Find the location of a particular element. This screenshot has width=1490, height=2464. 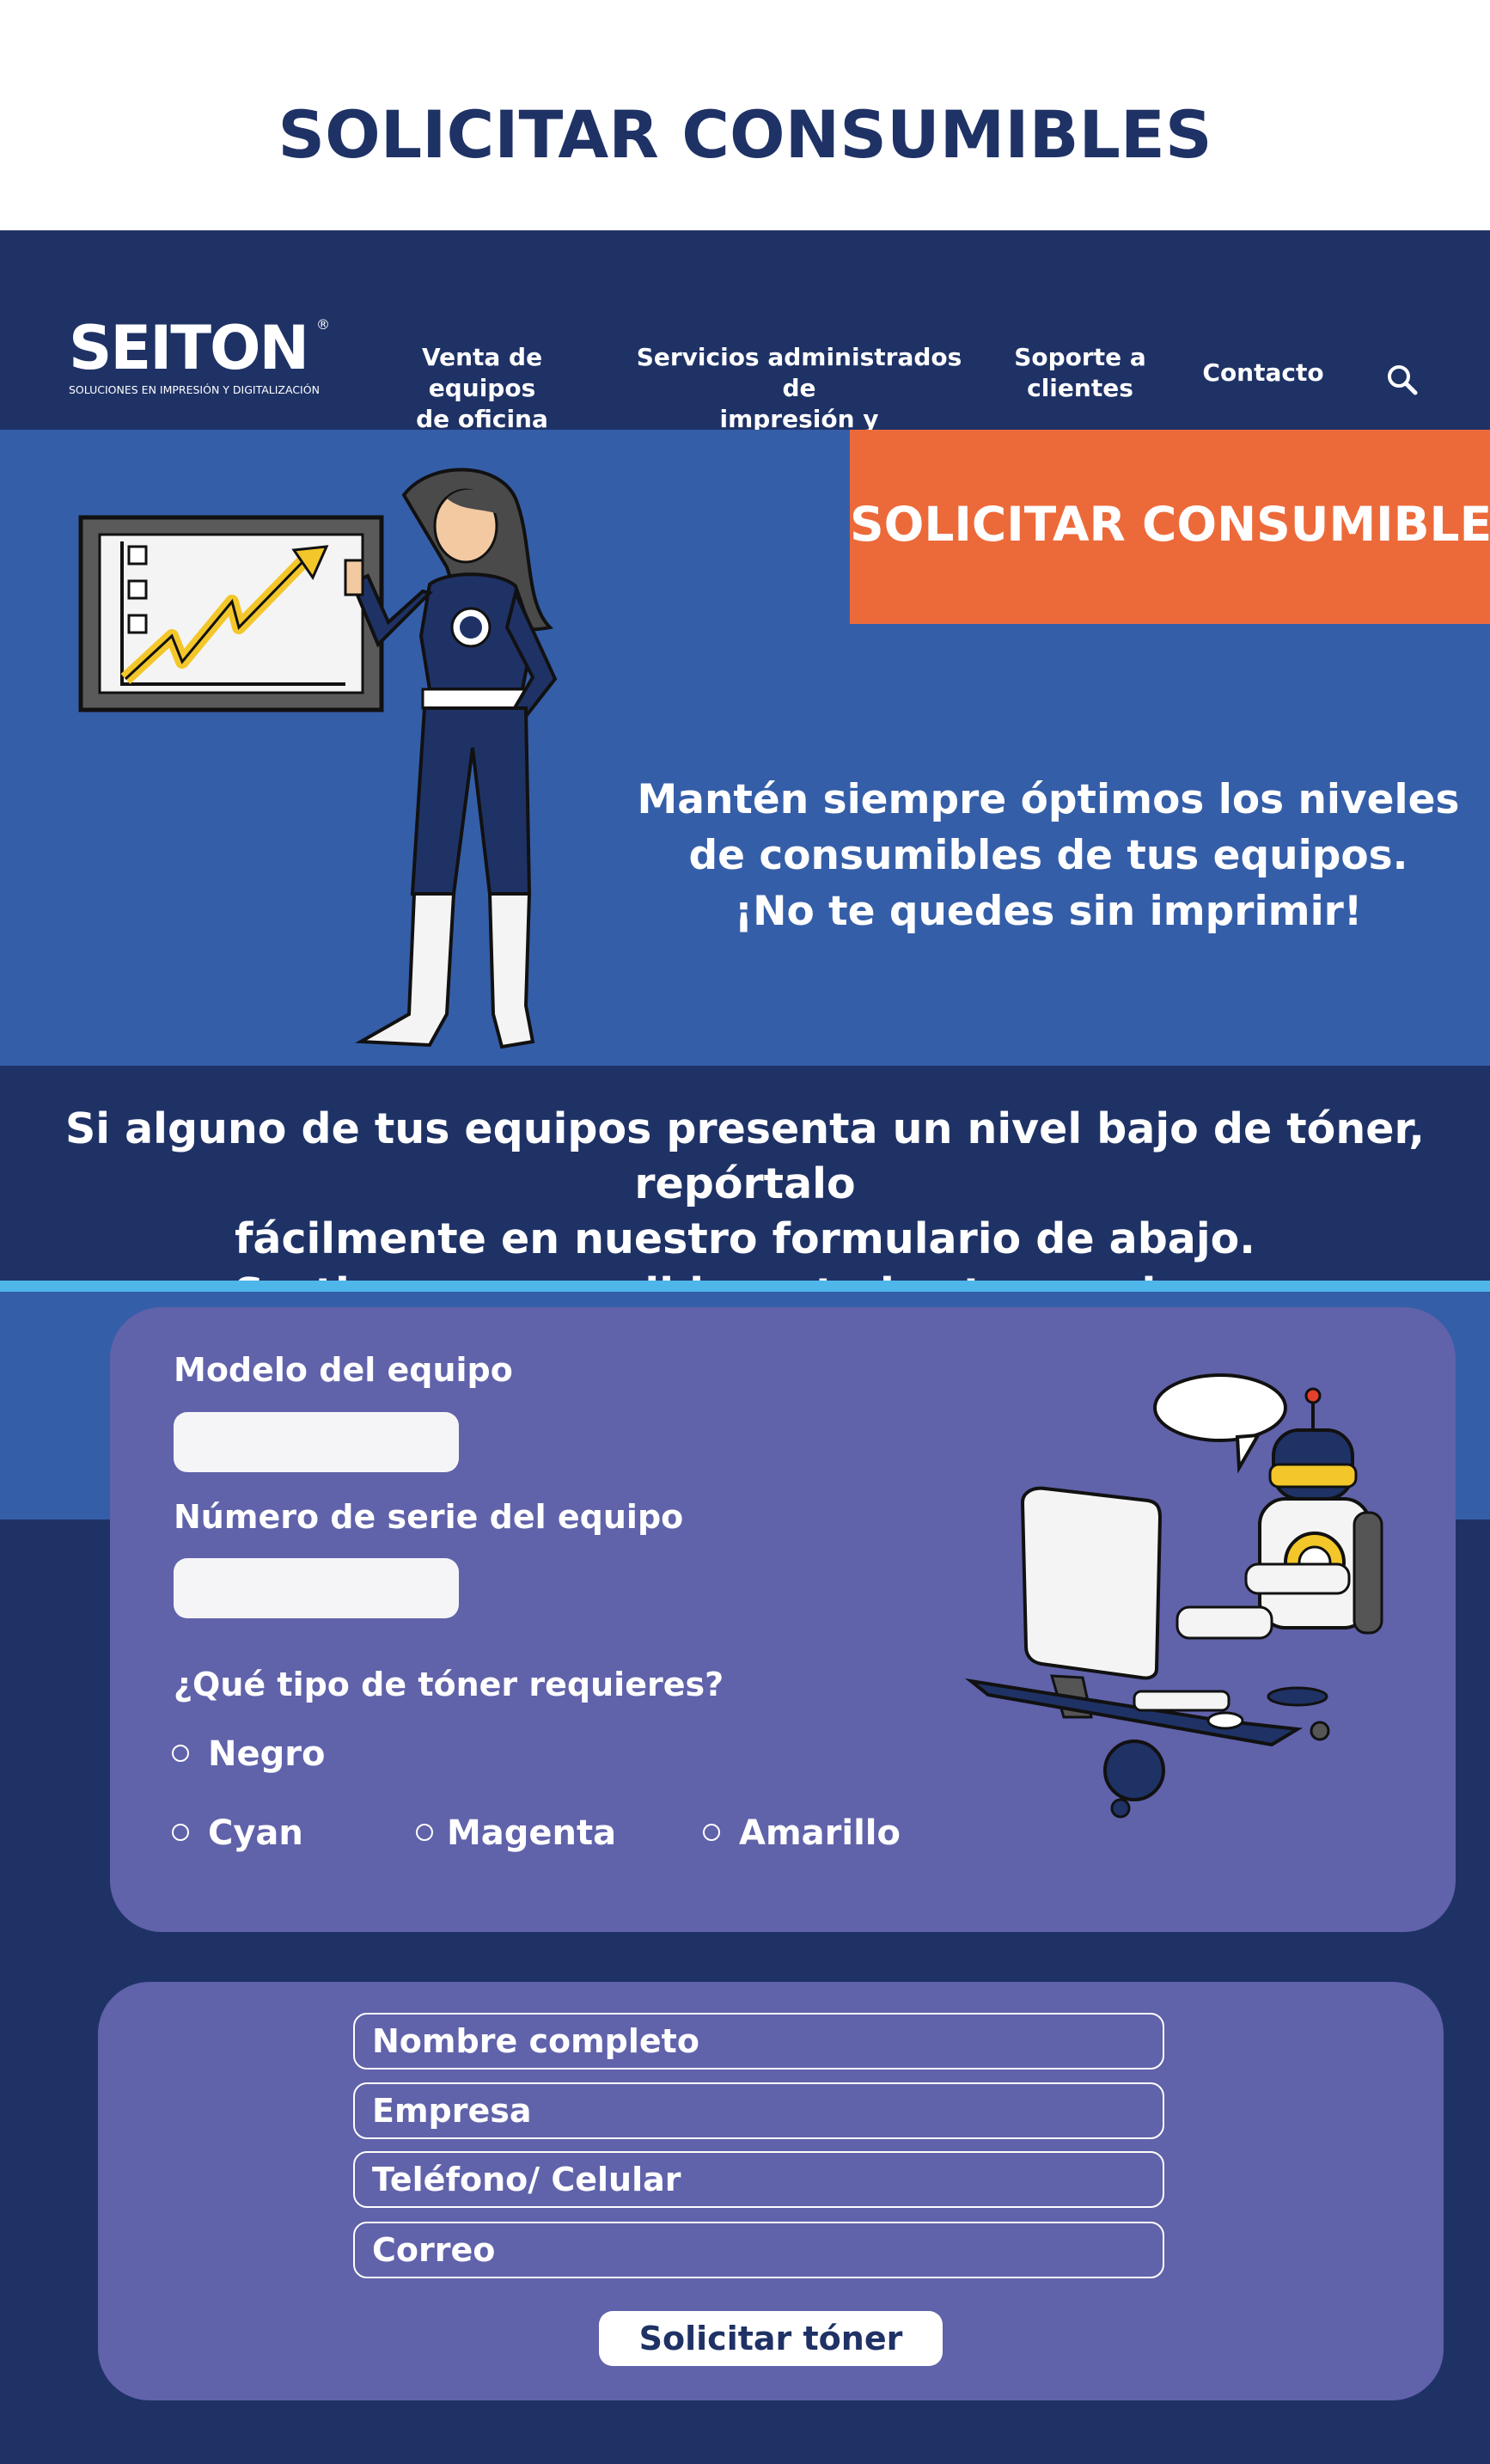

radio-negro: Negro is located at coordinates (258, 1755).